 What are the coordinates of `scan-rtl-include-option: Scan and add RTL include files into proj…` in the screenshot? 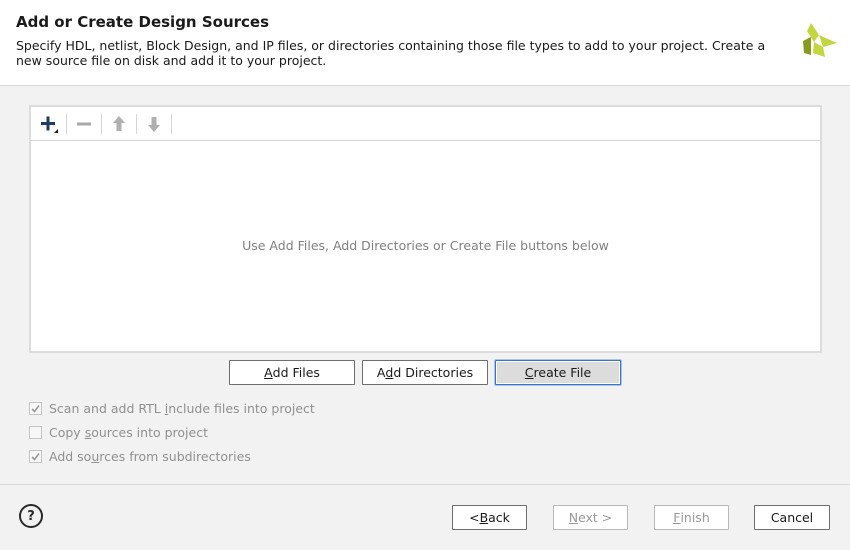 It's located at (172, 408).